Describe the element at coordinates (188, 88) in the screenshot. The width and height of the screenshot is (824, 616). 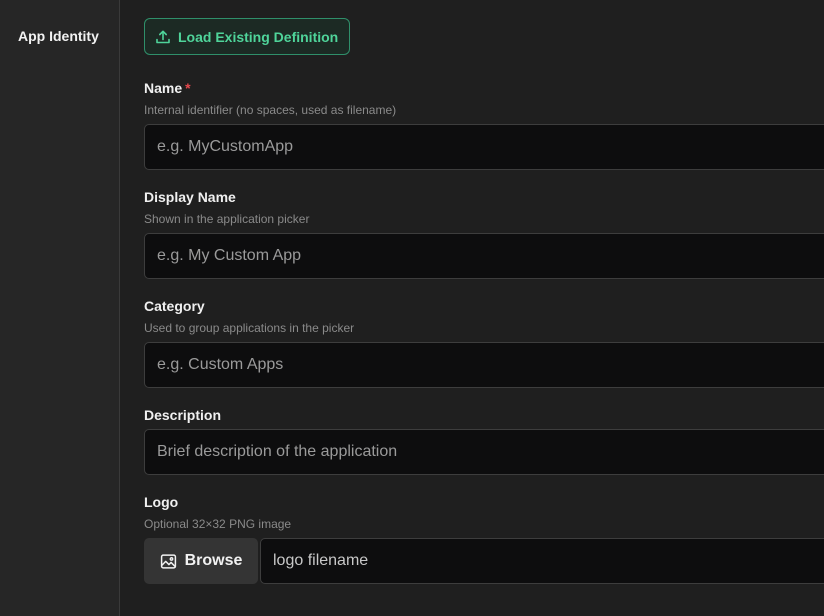
I see `required-marker: *` at that location.